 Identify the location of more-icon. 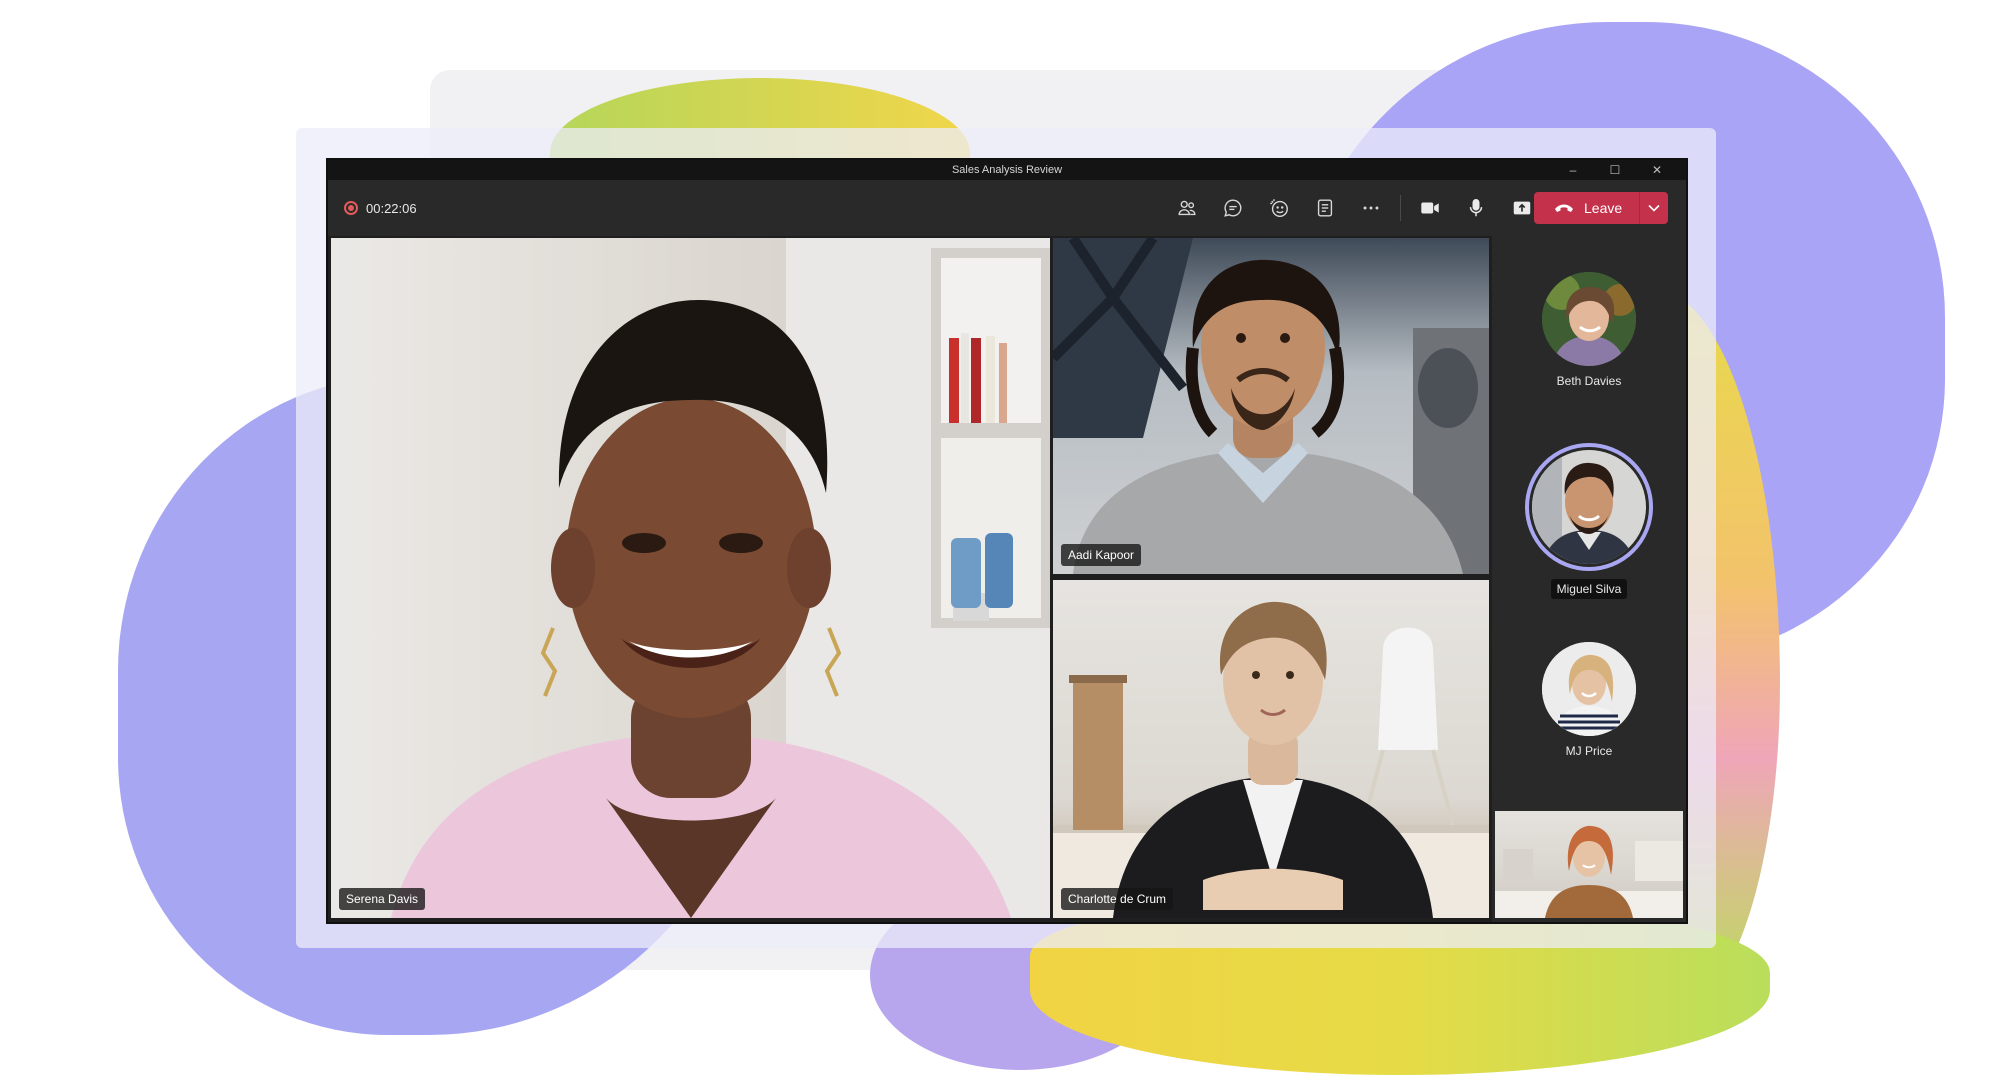
(1371, 208).